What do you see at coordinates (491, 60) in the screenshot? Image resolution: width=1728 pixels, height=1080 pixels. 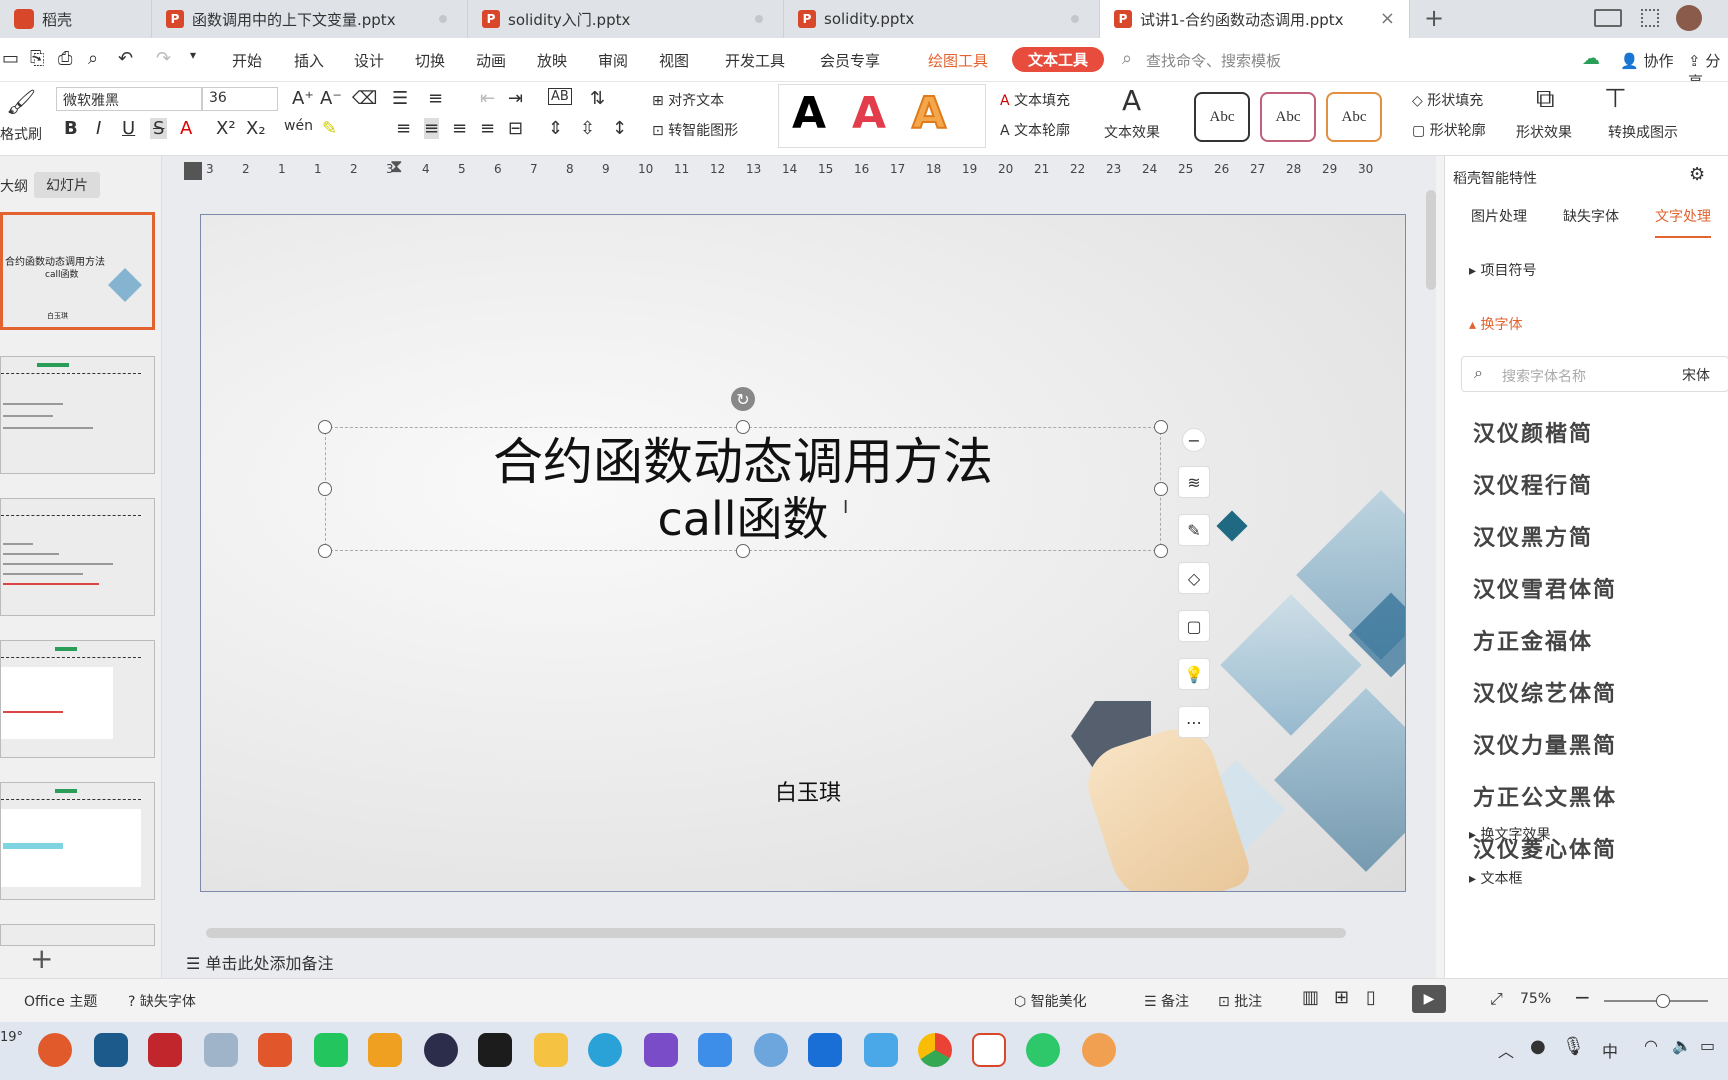 I see `menu-animation: 动画` at bounding box center [491, 60].